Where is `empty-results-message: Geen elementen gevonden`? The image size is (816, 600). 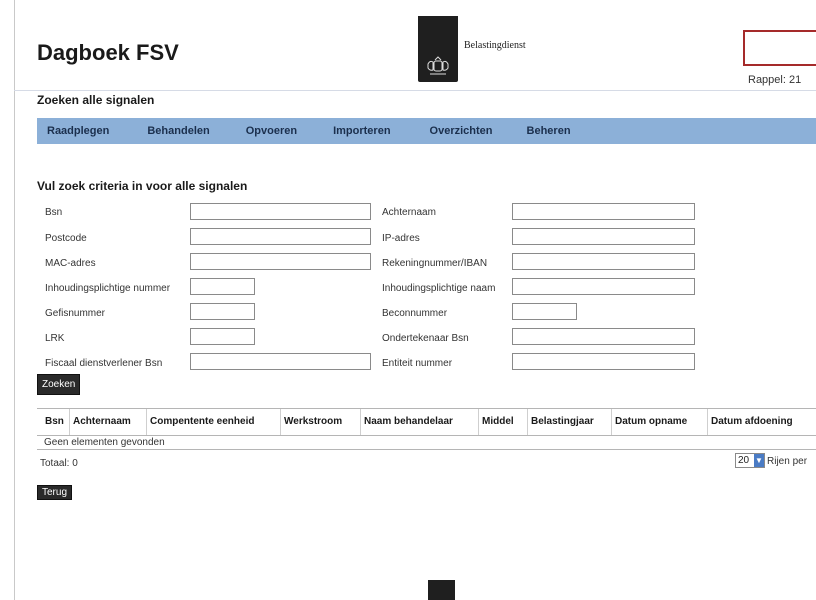 empty-results-message: Geen elementen gevonden is located at coordinates (104, 442).